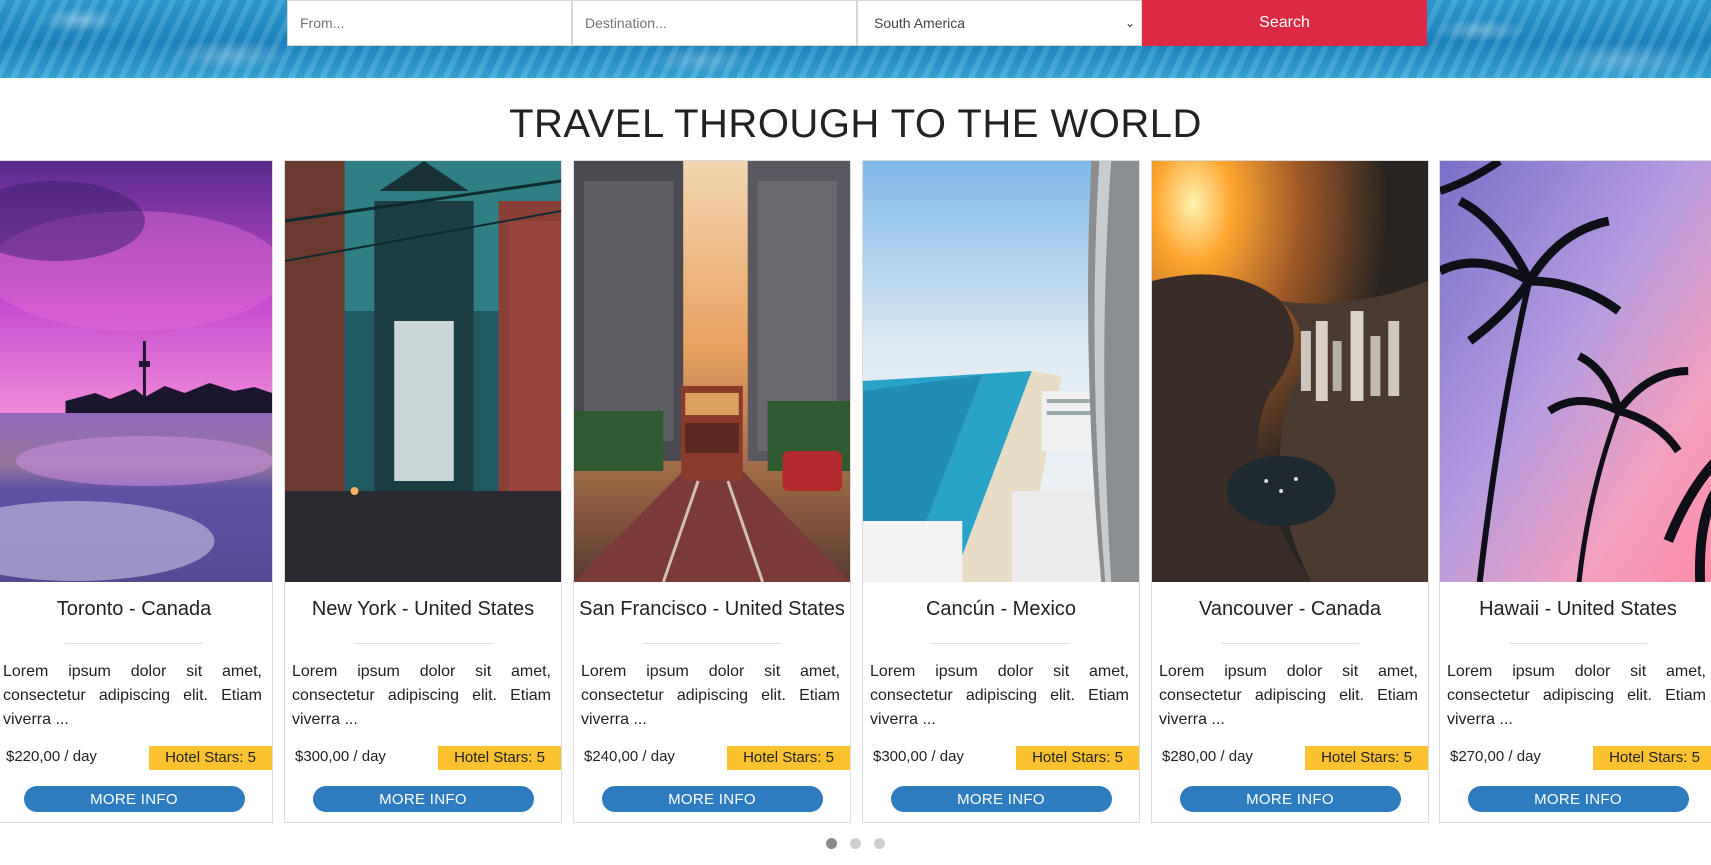  What do you see at coordinates (1495, 756) in the screenshot?
I see `card-price: $270,00 / day` at bounding box center [1495, 756].